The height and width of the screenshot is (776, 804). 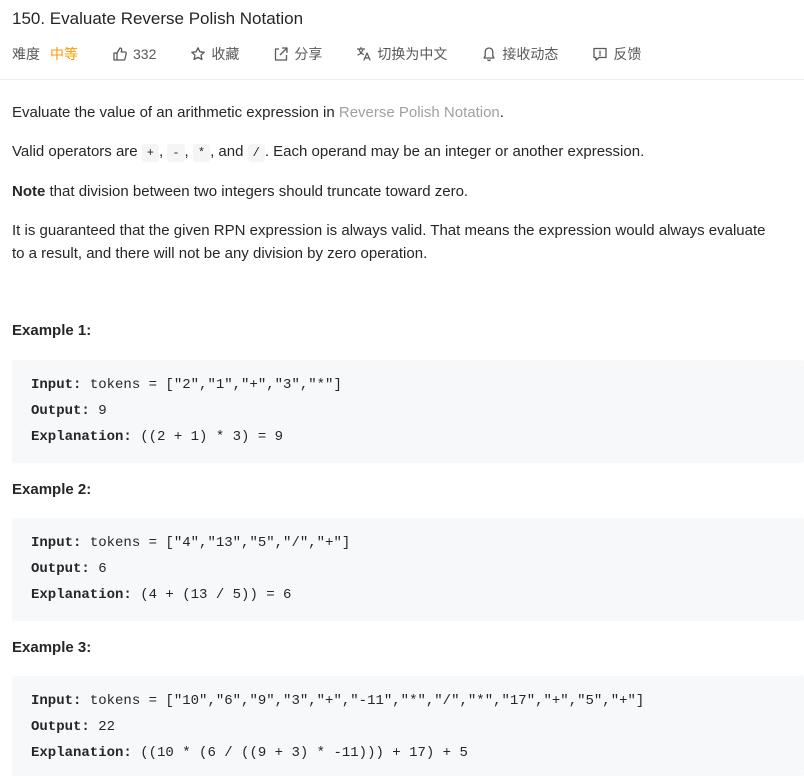 I want to click on thumbs-up-icon, so click(x=120, y=54).